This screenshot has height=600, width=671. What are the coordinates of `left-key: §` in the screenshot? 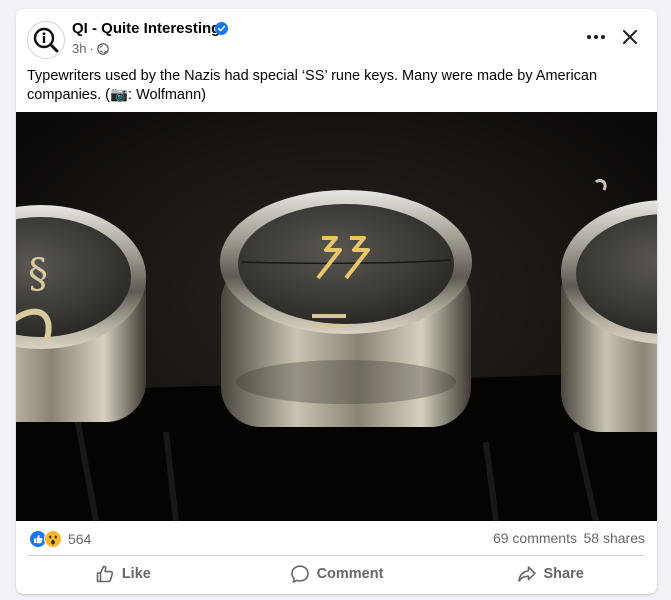 It's located at (81, 313).